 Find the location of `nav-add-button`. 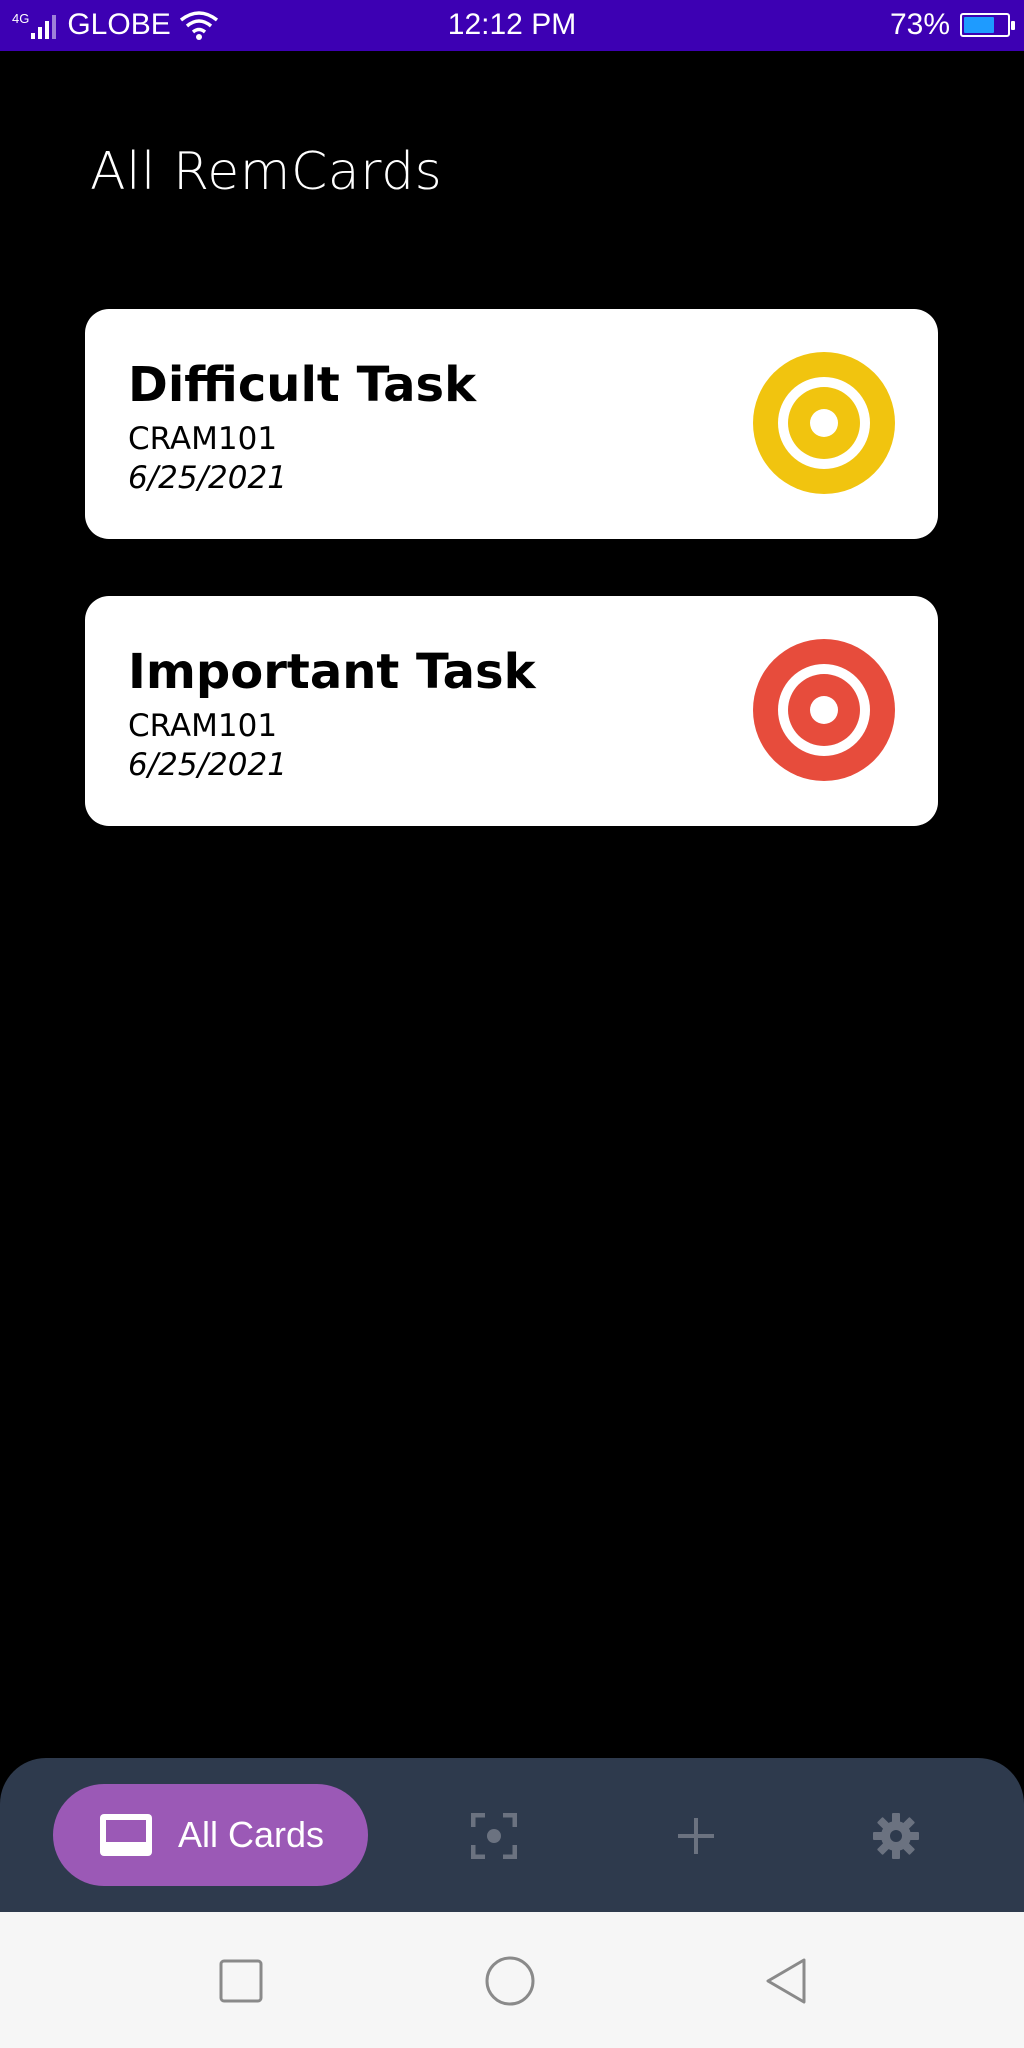

nav-add-button is located at coordinates (696, 1836).